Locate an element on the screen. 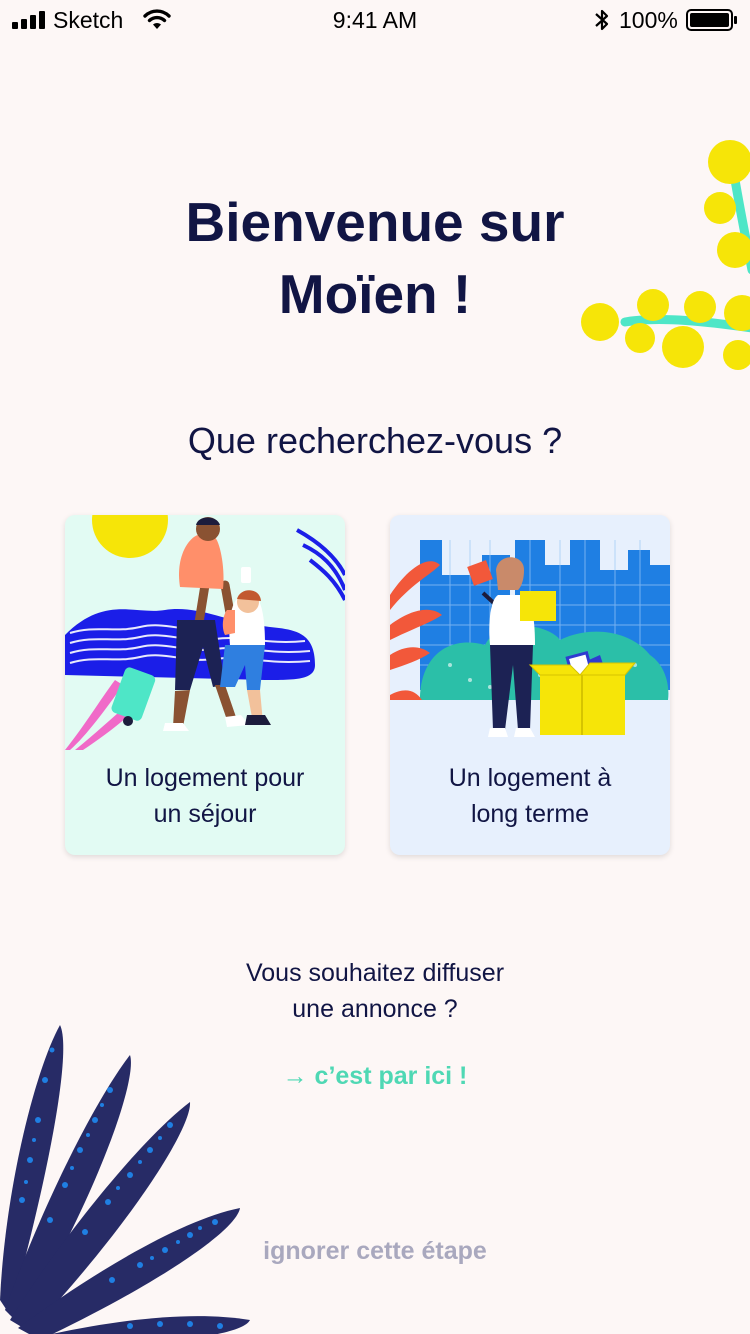 Image resolution: width=750 pixels, height=1334 pixels. option-label-long-term: Un logement à long terme is located at coordinates (530, 796).